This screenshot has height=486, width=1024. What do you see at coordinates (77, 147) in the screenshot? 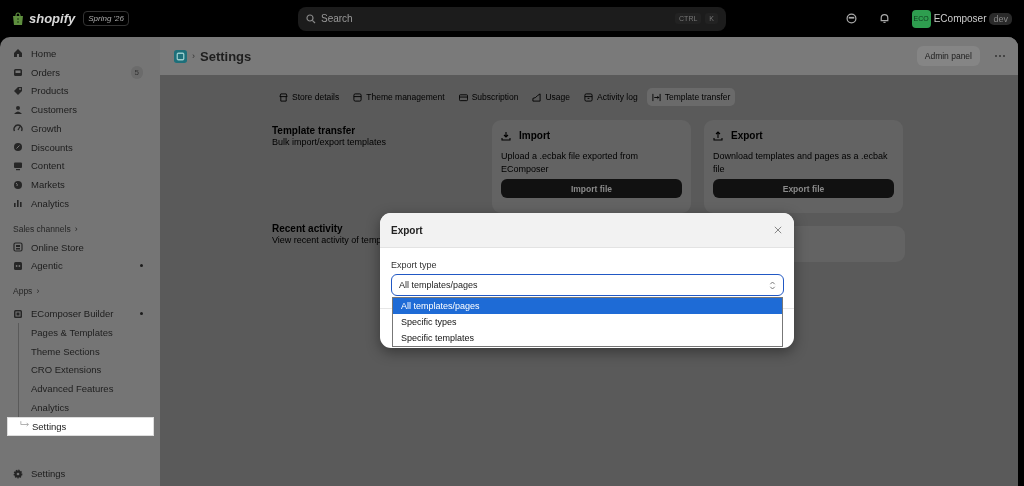
I see `nav-item: Discounts` at bounding box center [77, 147].